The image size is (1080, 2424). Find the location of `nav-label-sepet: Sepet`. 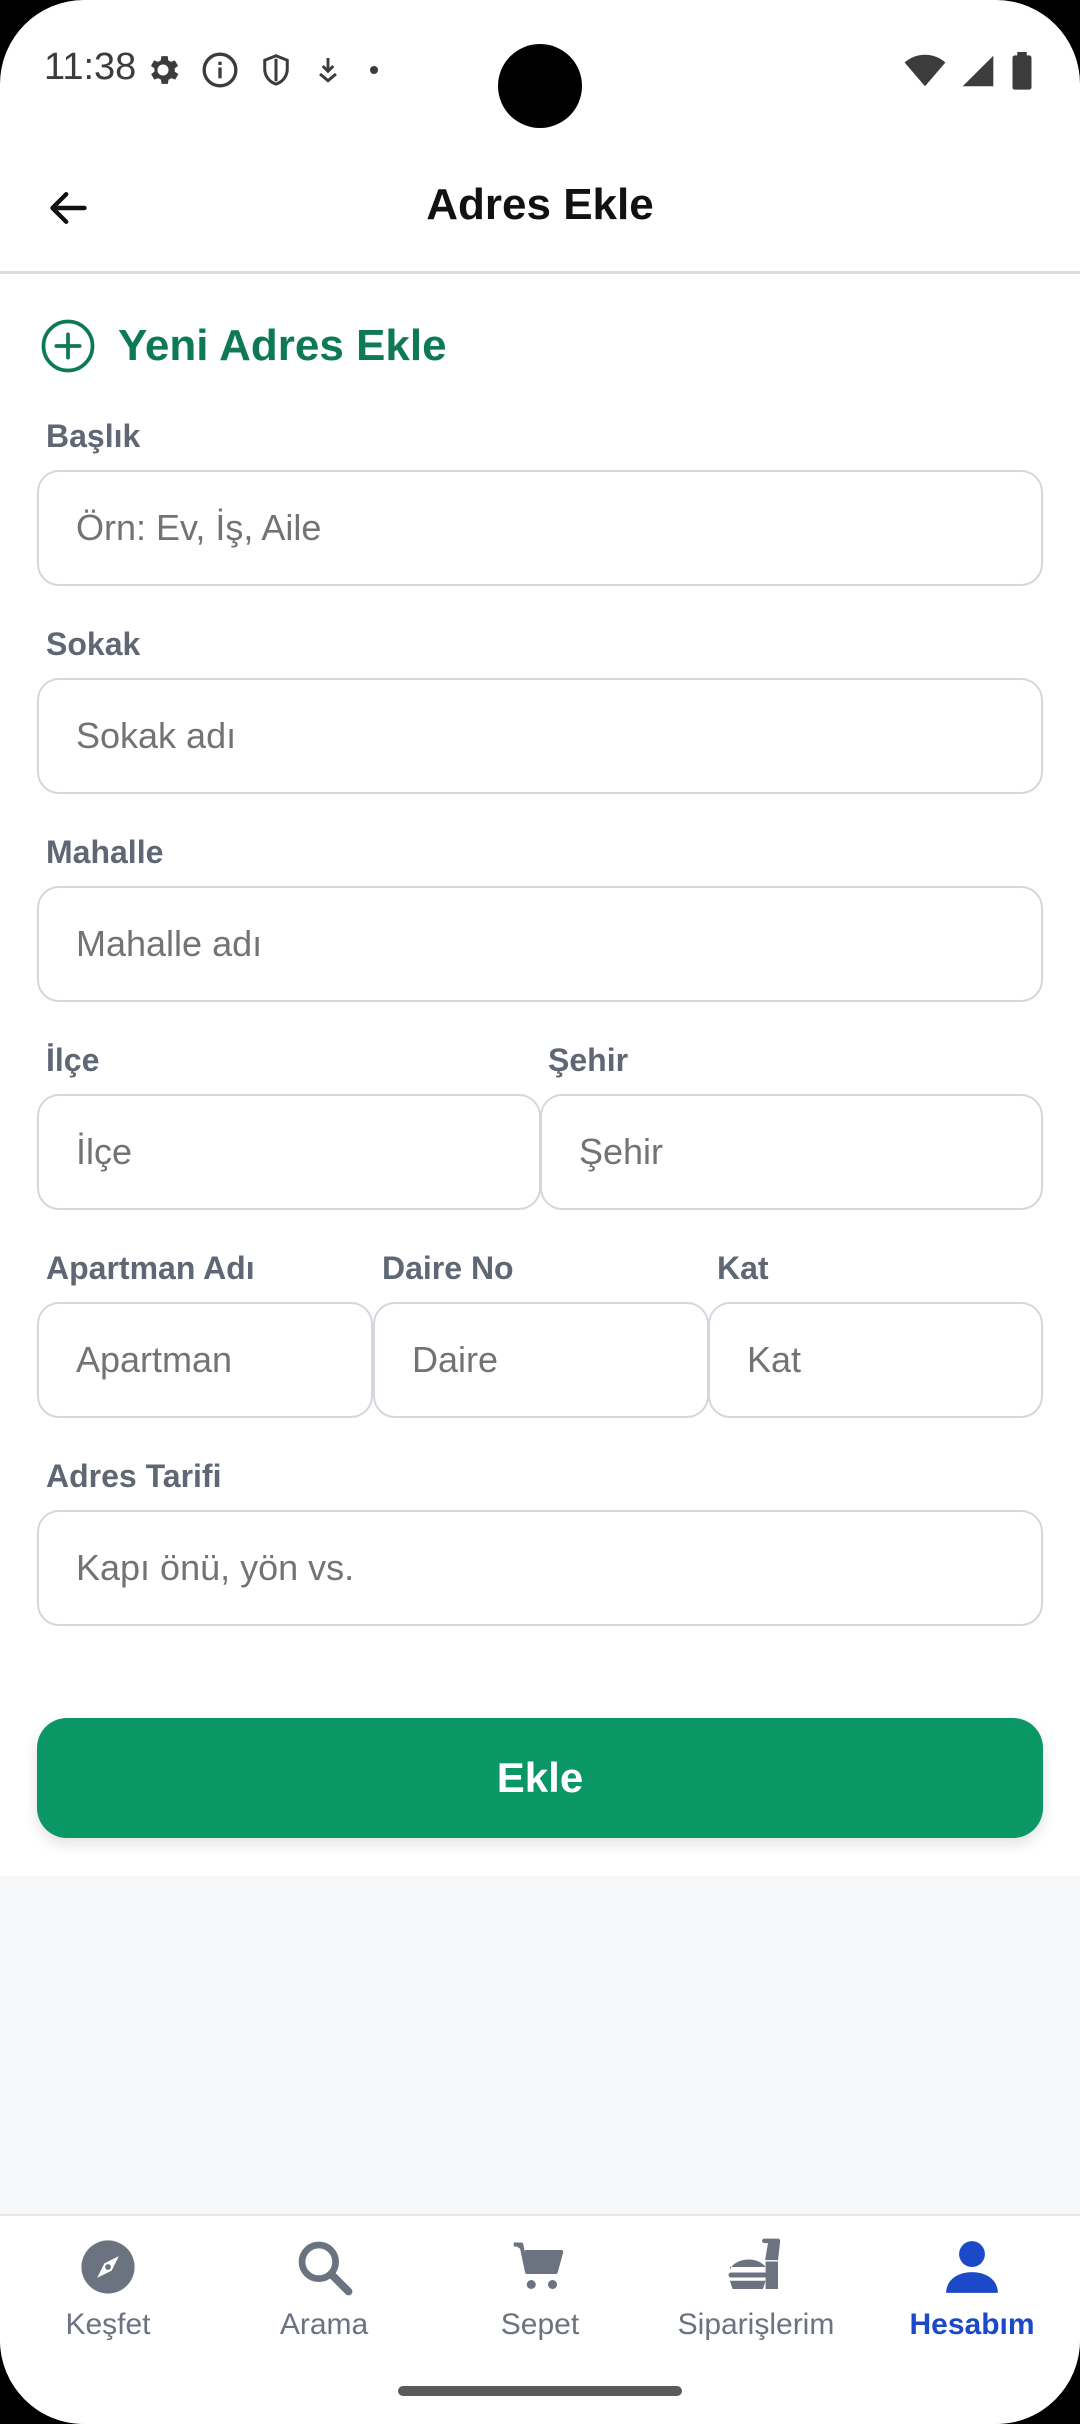

nav-label-sepet: Sepet is located at coordinates (540, 2324).